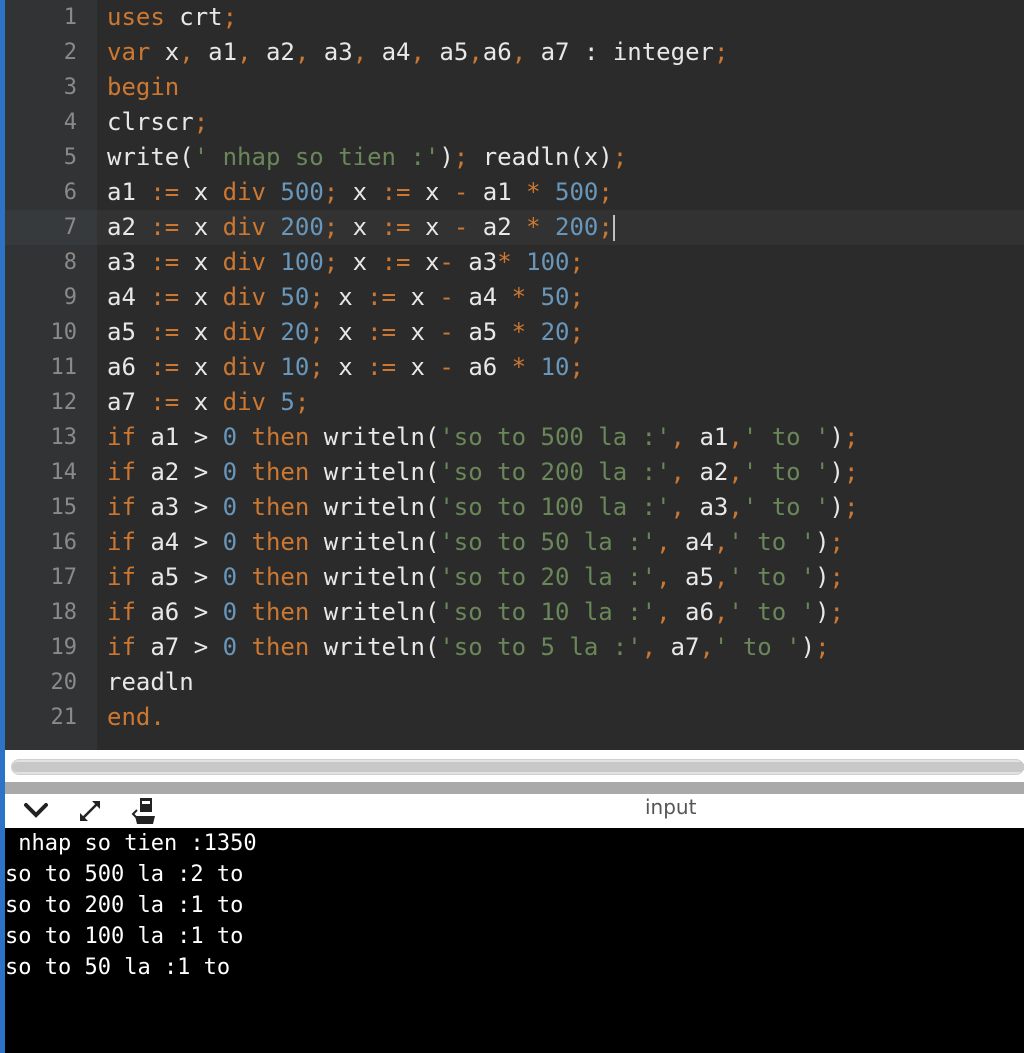  What do you see at coordinates (461, 227) in the screenshot?
I see `code-token-op: -` at bounding box center [461, 227].